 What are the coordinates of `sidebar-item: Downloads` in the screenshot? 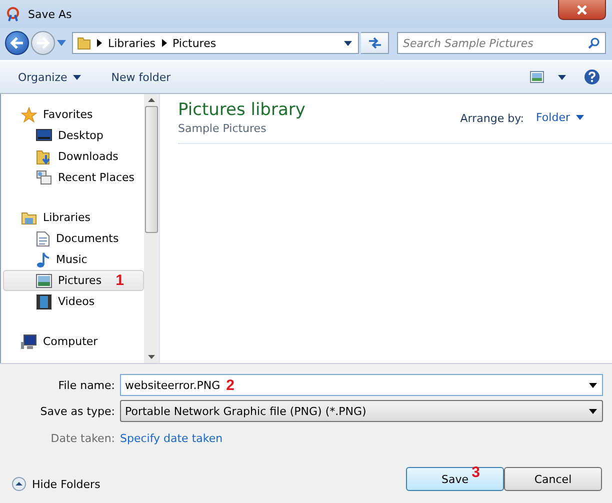 It's located at (73, 156).